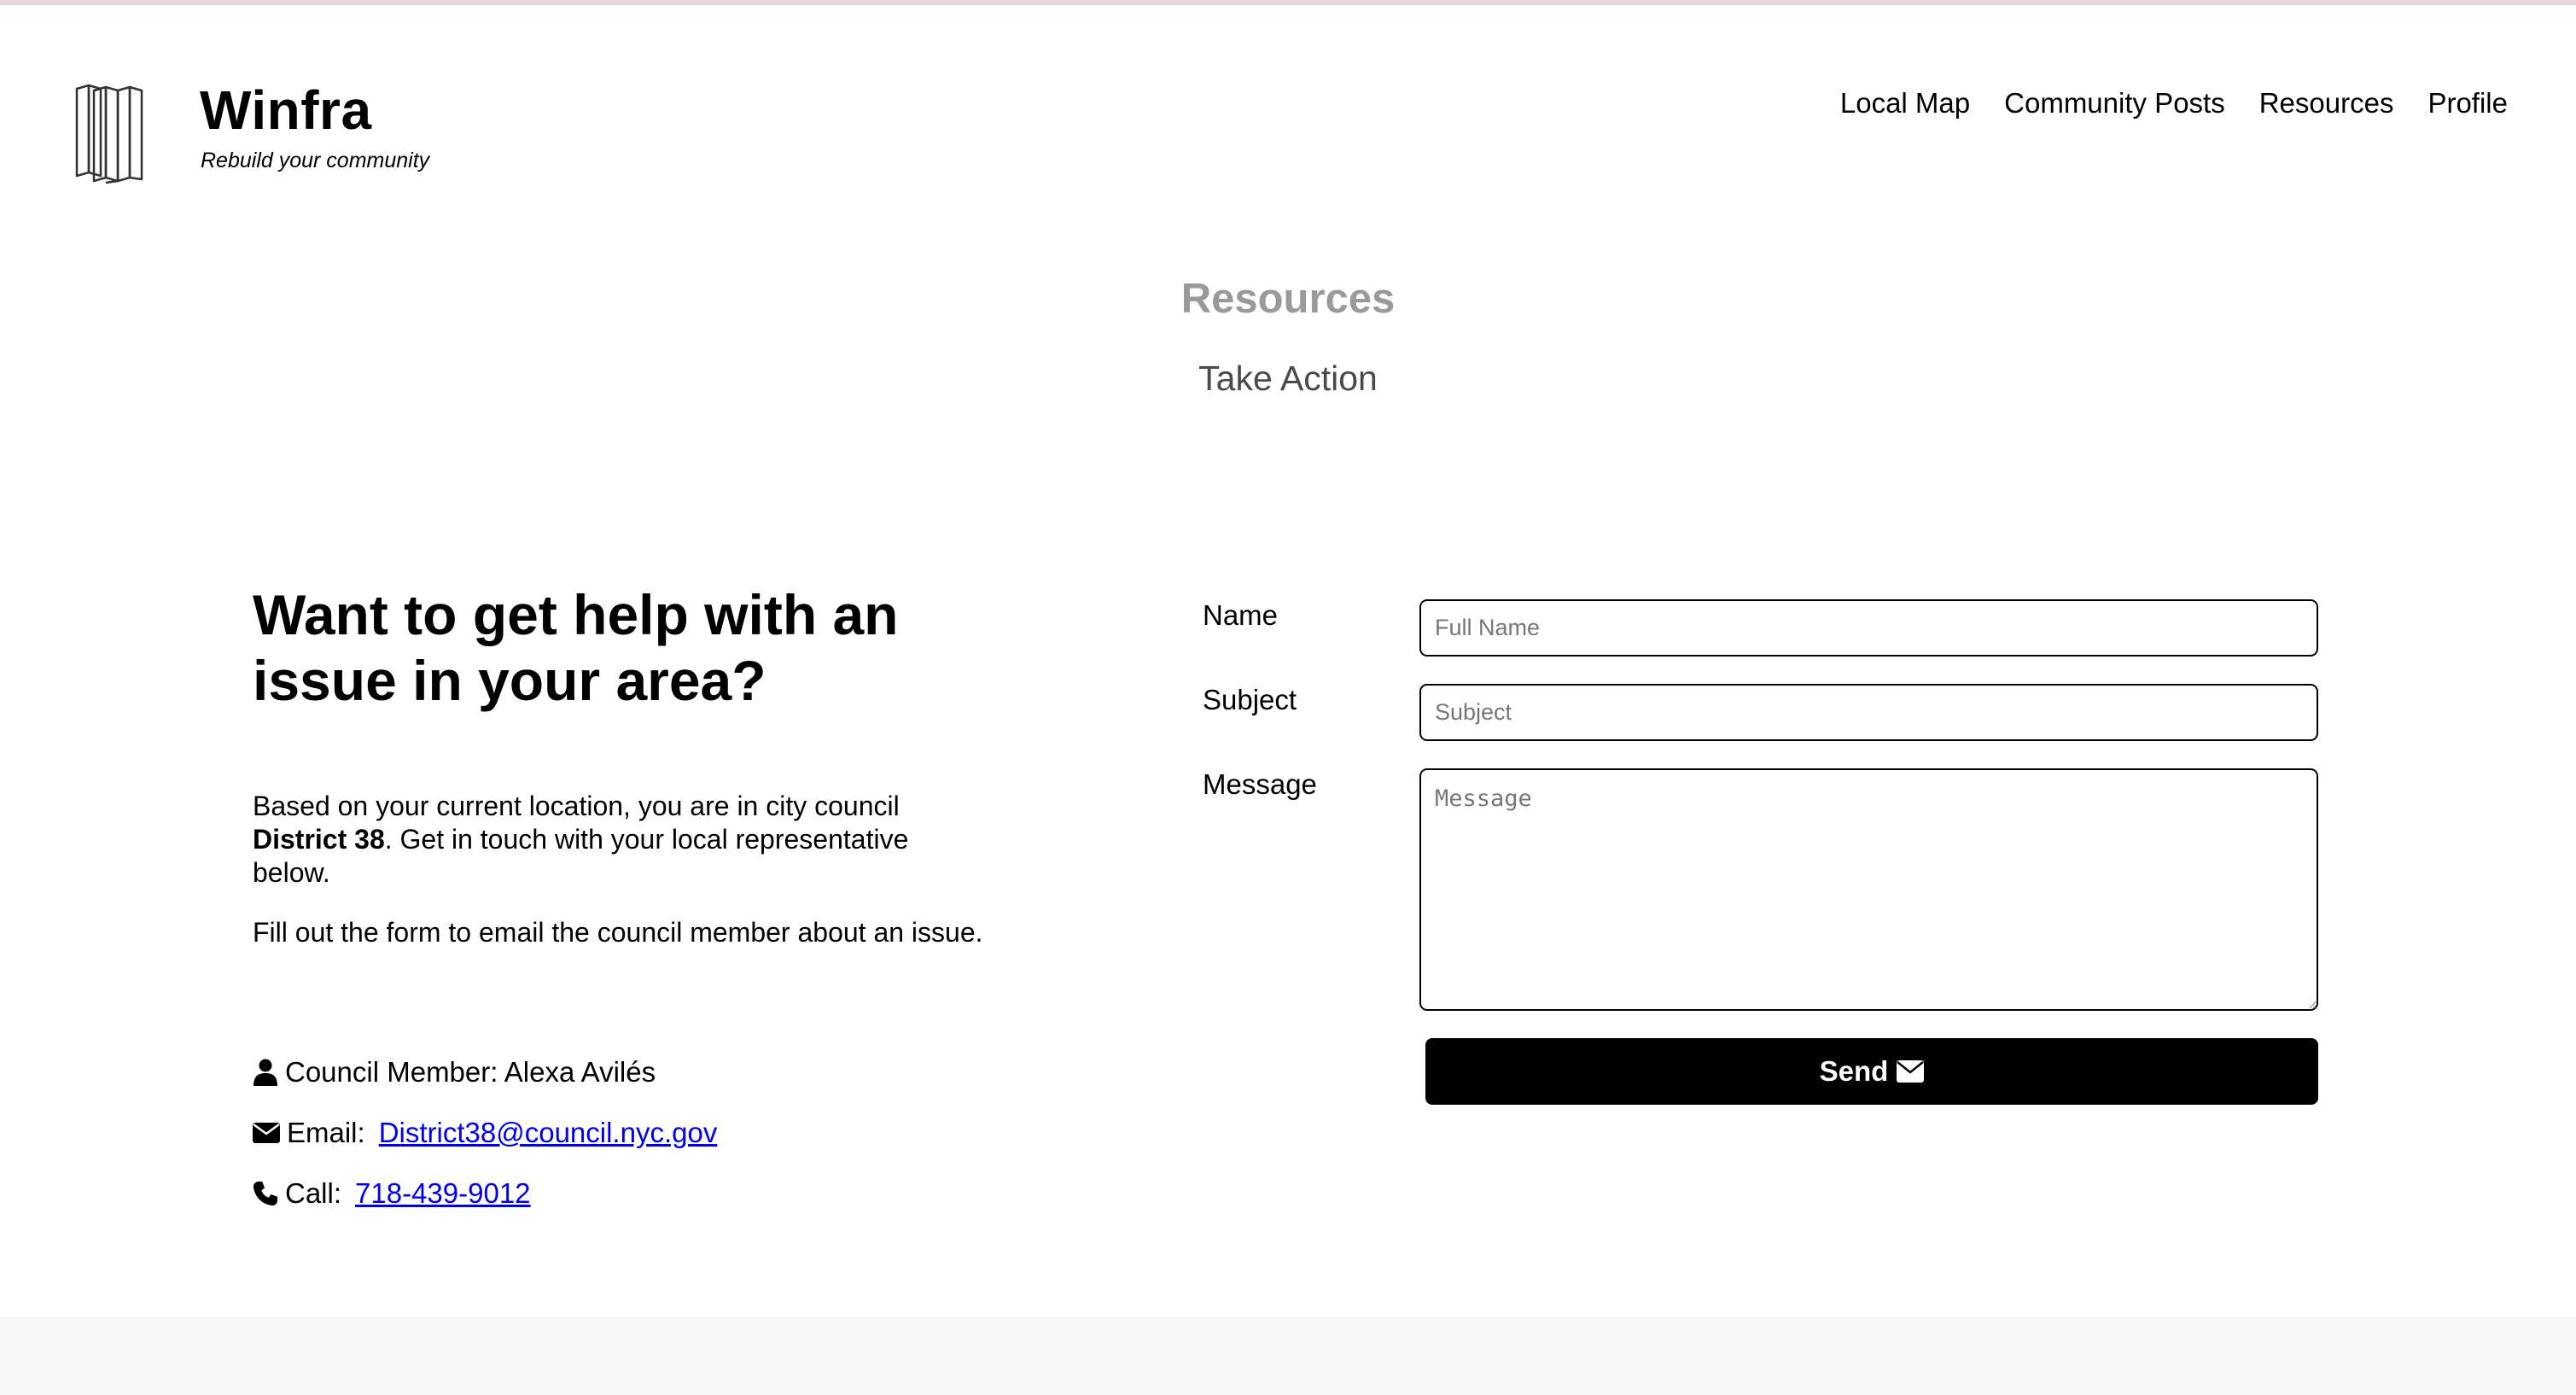 The image size is (2576, 1395). What do you see at coordinates (548, 1133) in the screenshot?
I see `email-link: District38@council.nyc.gov` at bounding box center [548, 1133].